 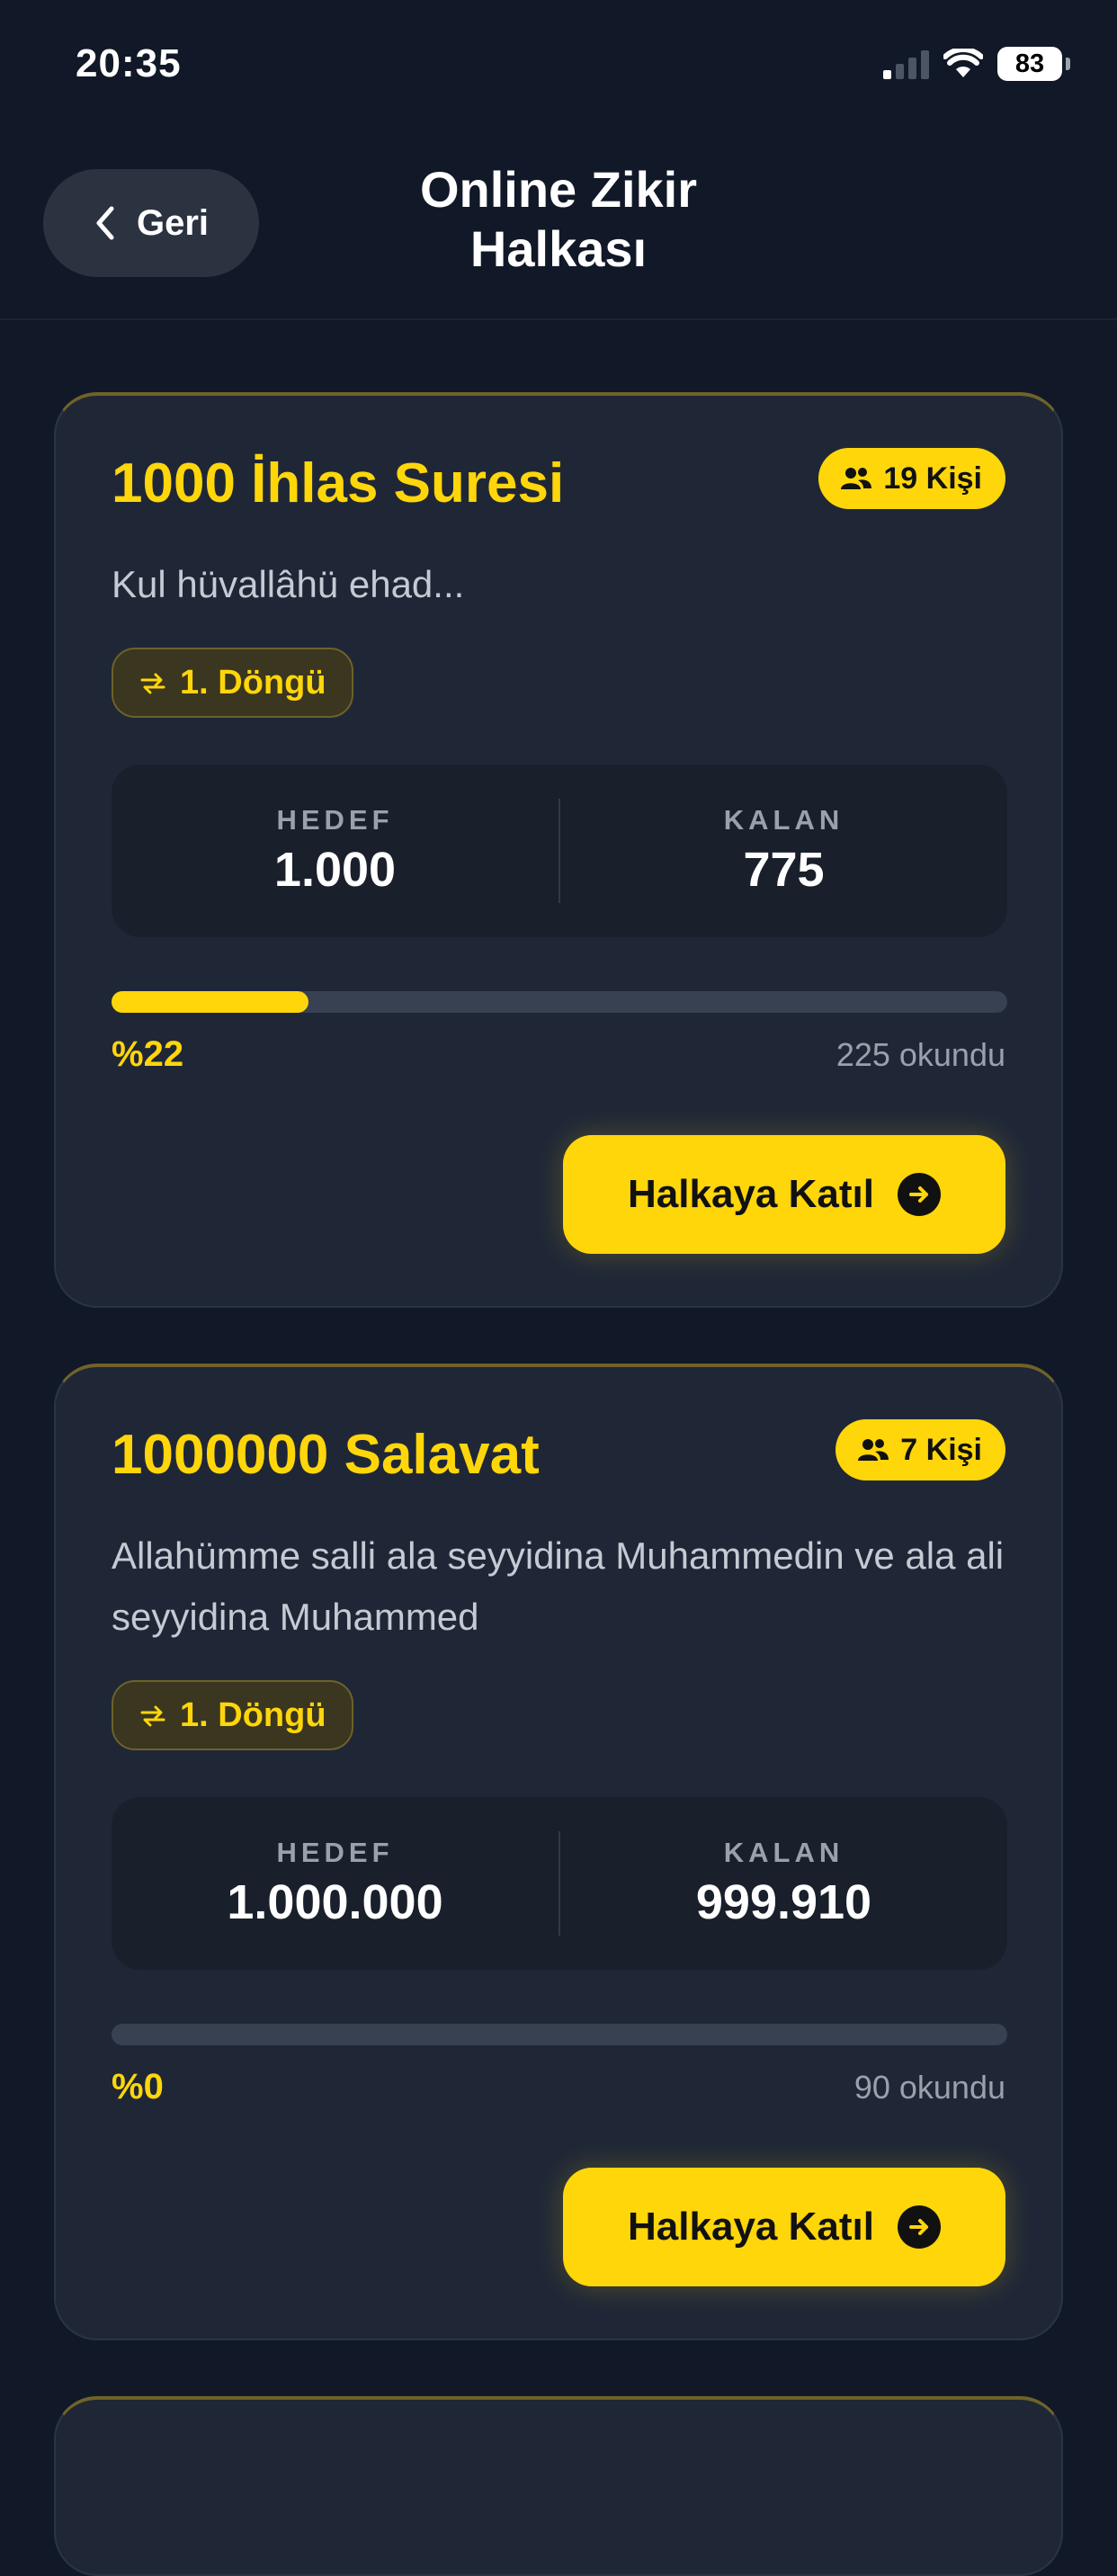 I want to click on target-stat: HEDEF 1.000, so click(x=335, y=851).